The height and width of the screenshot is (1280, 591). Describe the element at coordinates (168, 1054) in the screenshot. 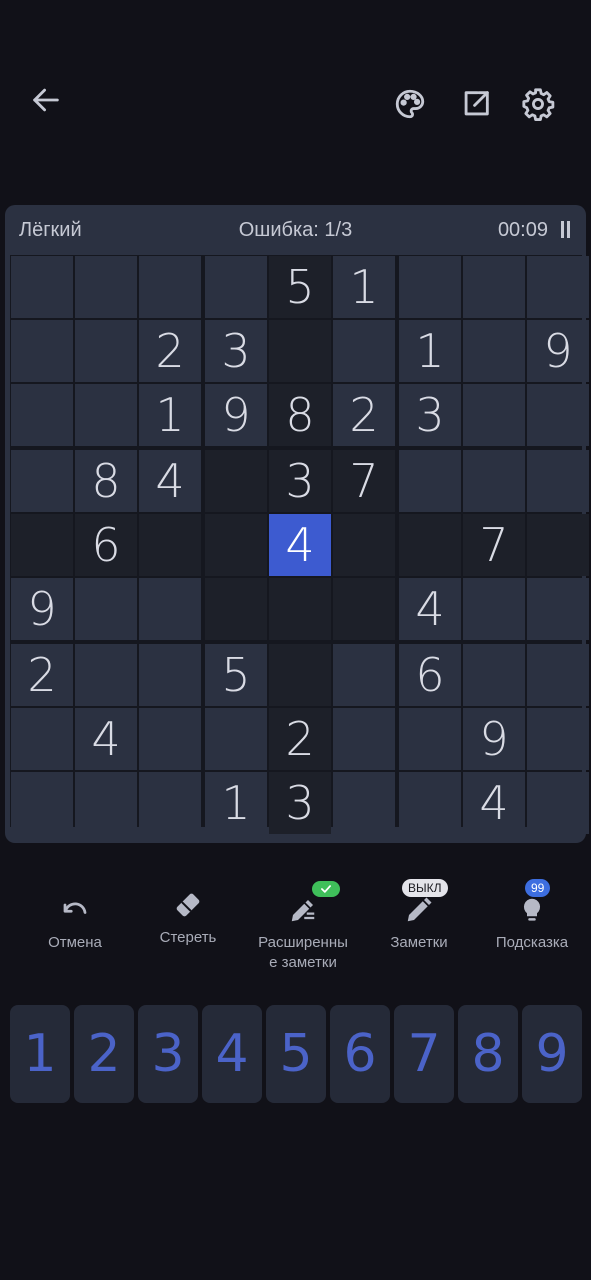

I see `number-key-3: 3` at that location.